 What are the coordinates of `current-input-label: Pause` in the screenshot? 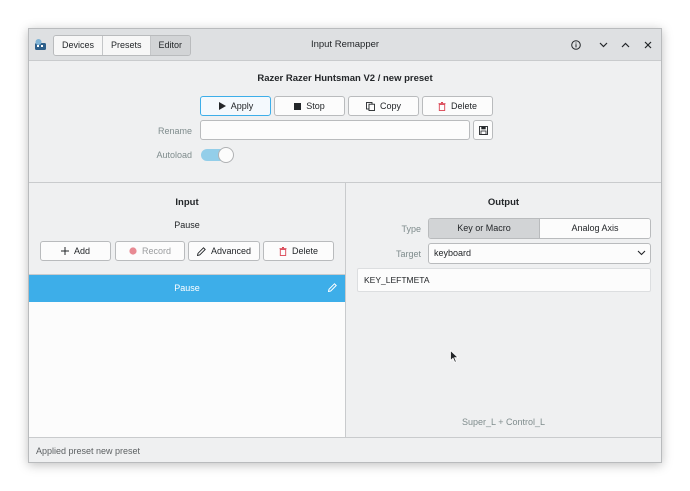 It's located at (187, 225).